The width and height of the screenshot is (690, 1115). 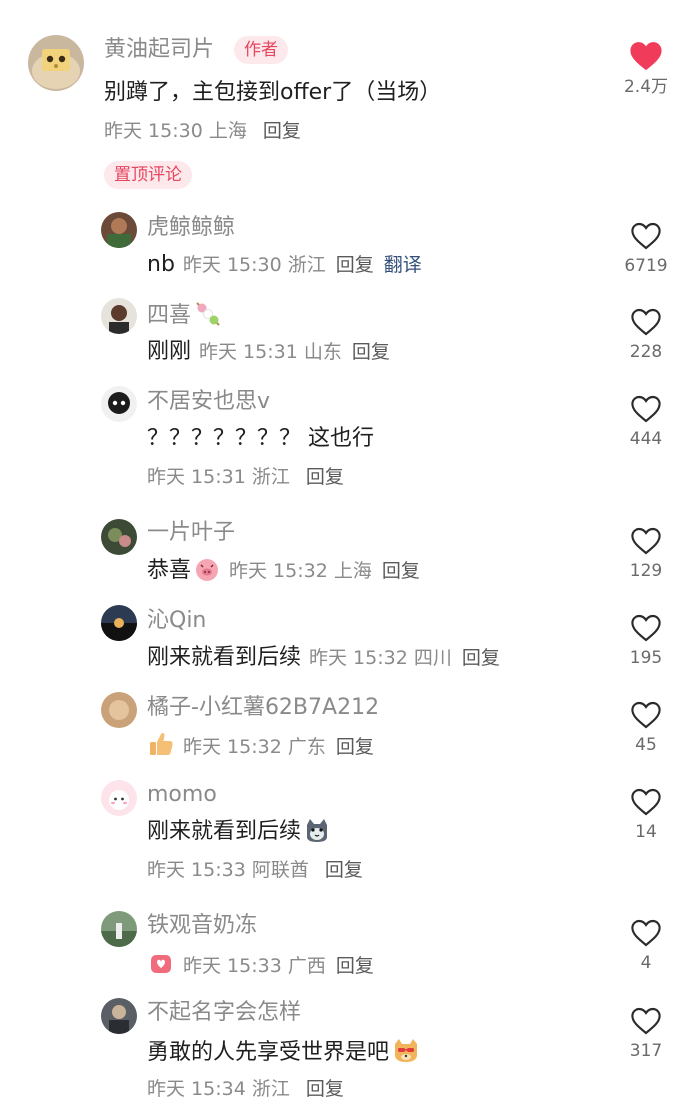 I want to click on thumbs-up-emoji-icon, so click(x=161, y=744).